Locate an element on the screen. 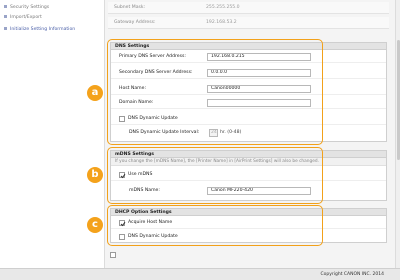 The height and width of the screenshot is (280, 400). scrollbar is located at coordinates (397, 134).